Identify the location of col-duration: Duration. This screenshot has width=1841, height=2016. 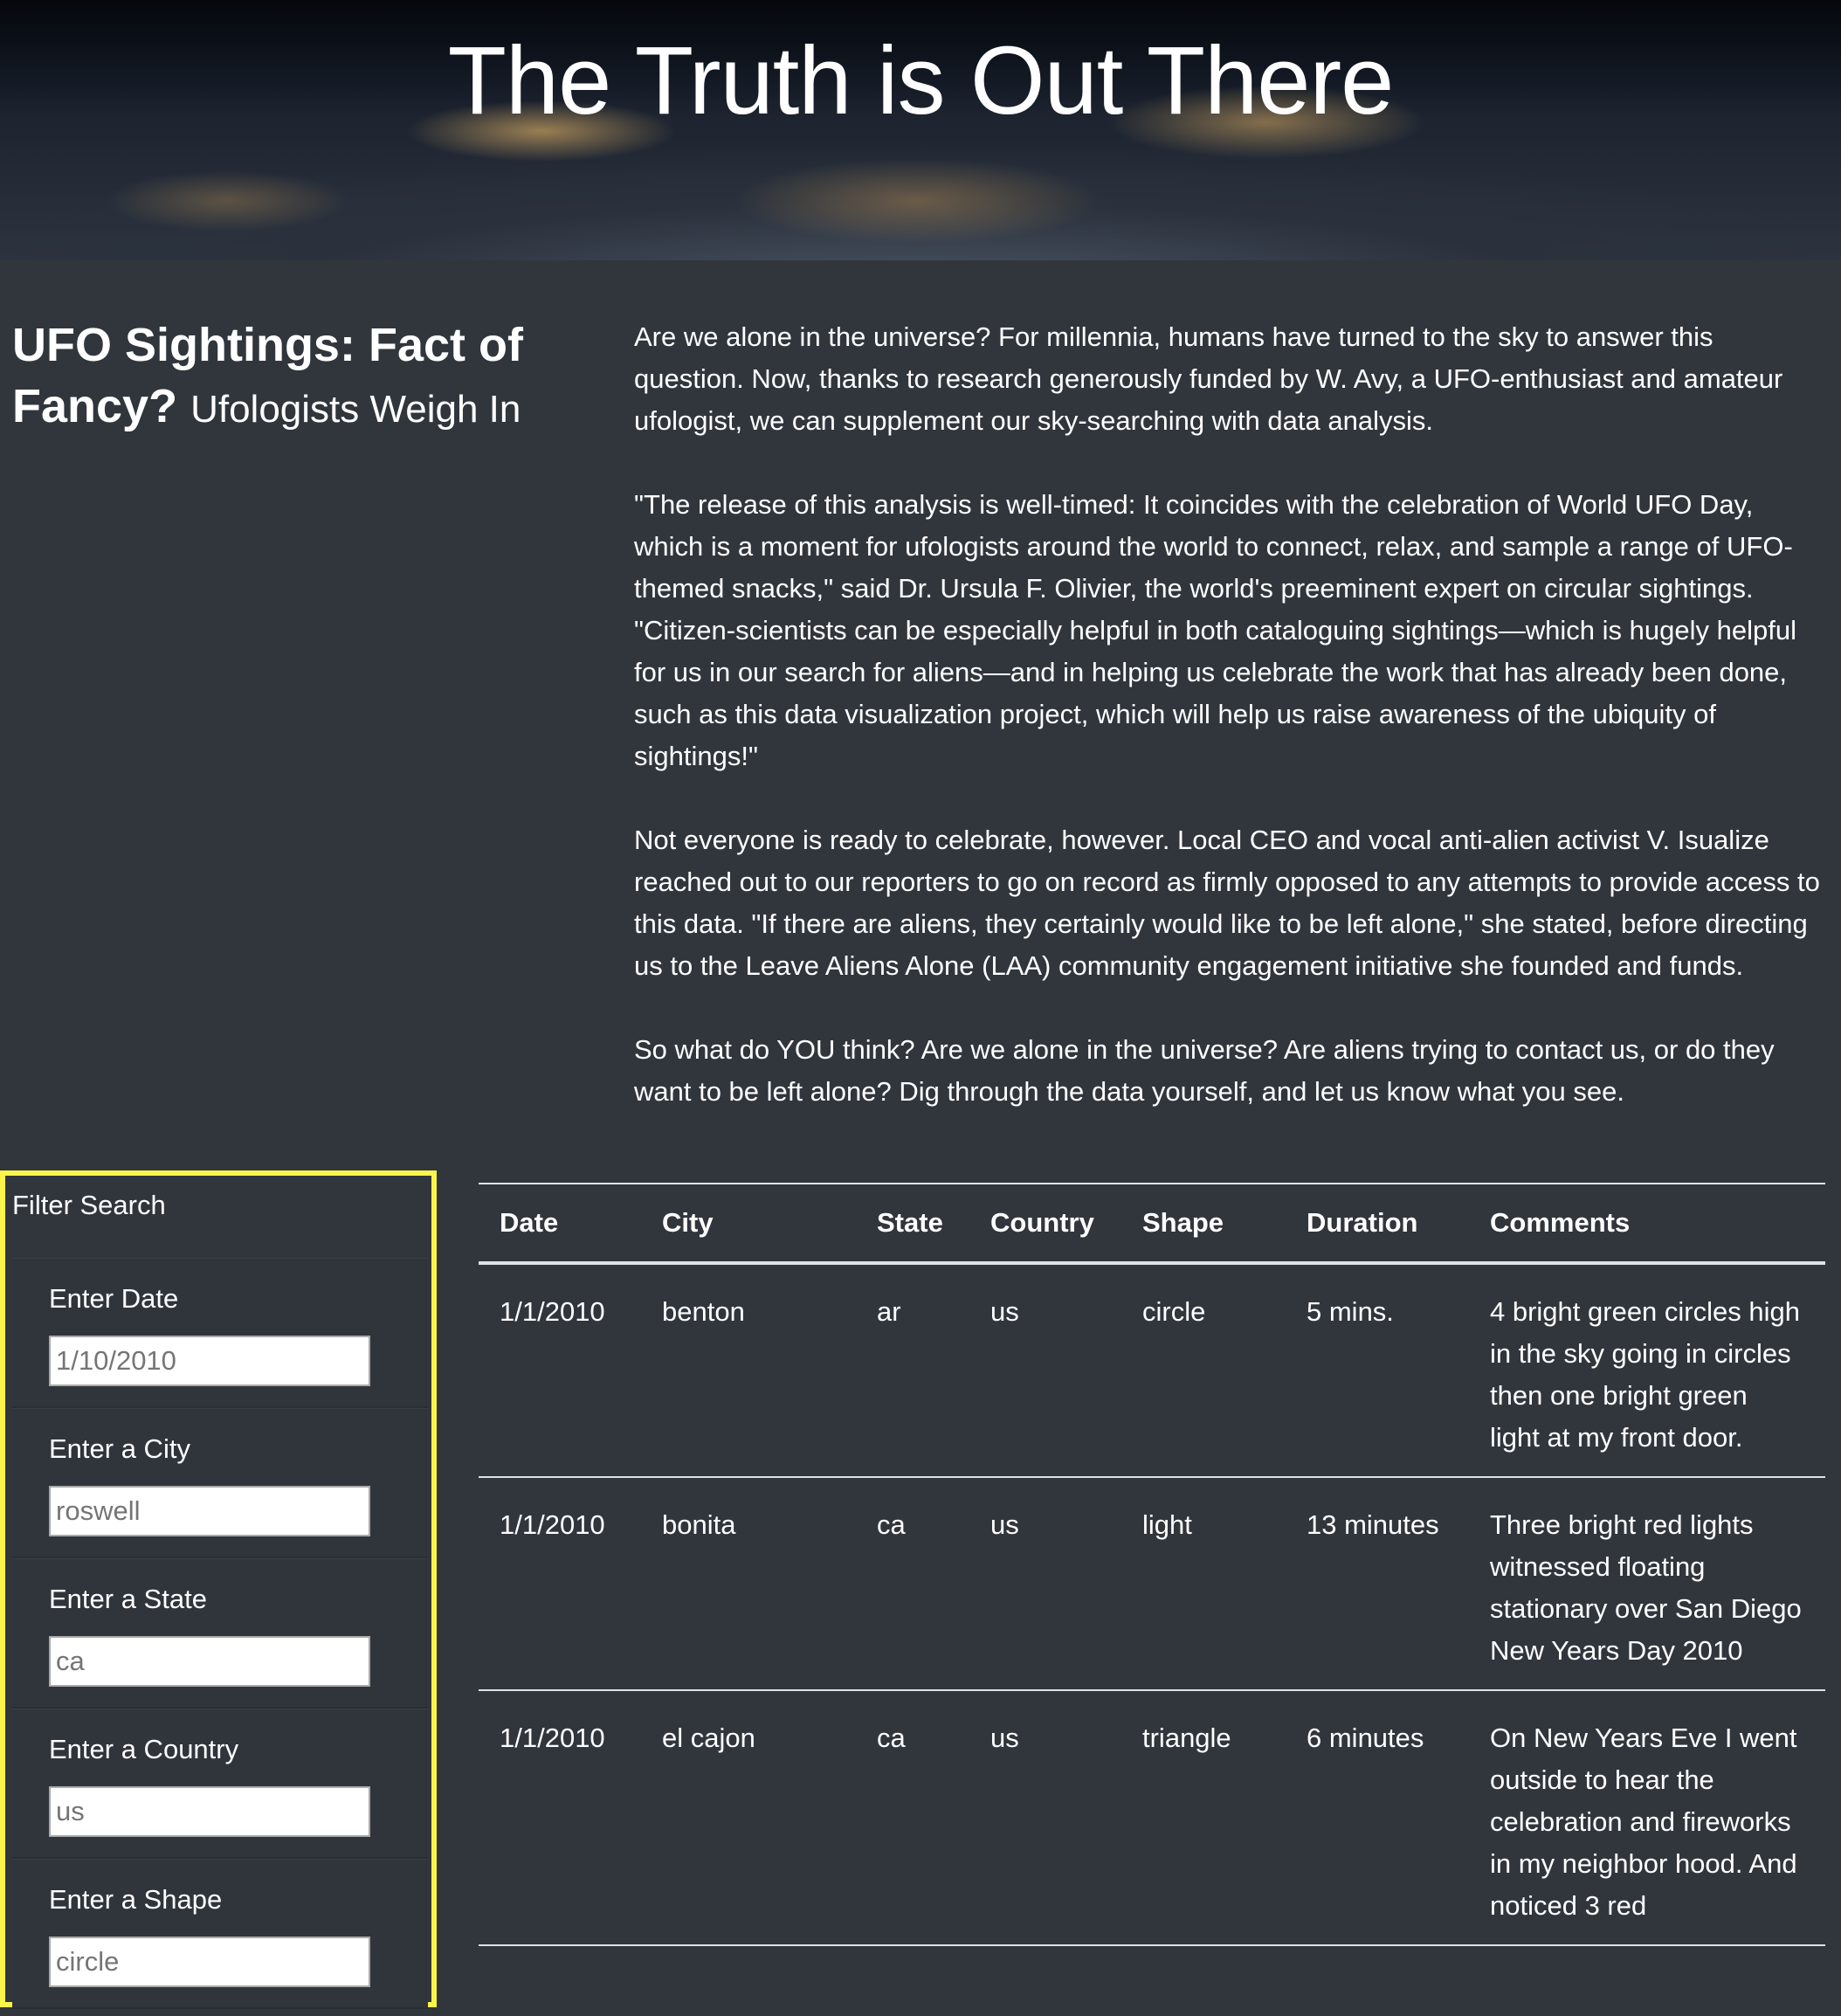
(1377, 1224).